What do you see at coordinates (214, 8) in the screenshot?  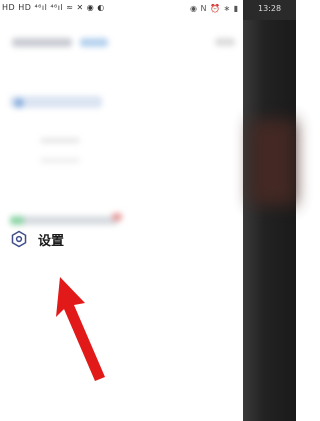 I see `status-right-indicators: ◉ N ⏰ ∗ ▮` at bounding box center [214, 8].